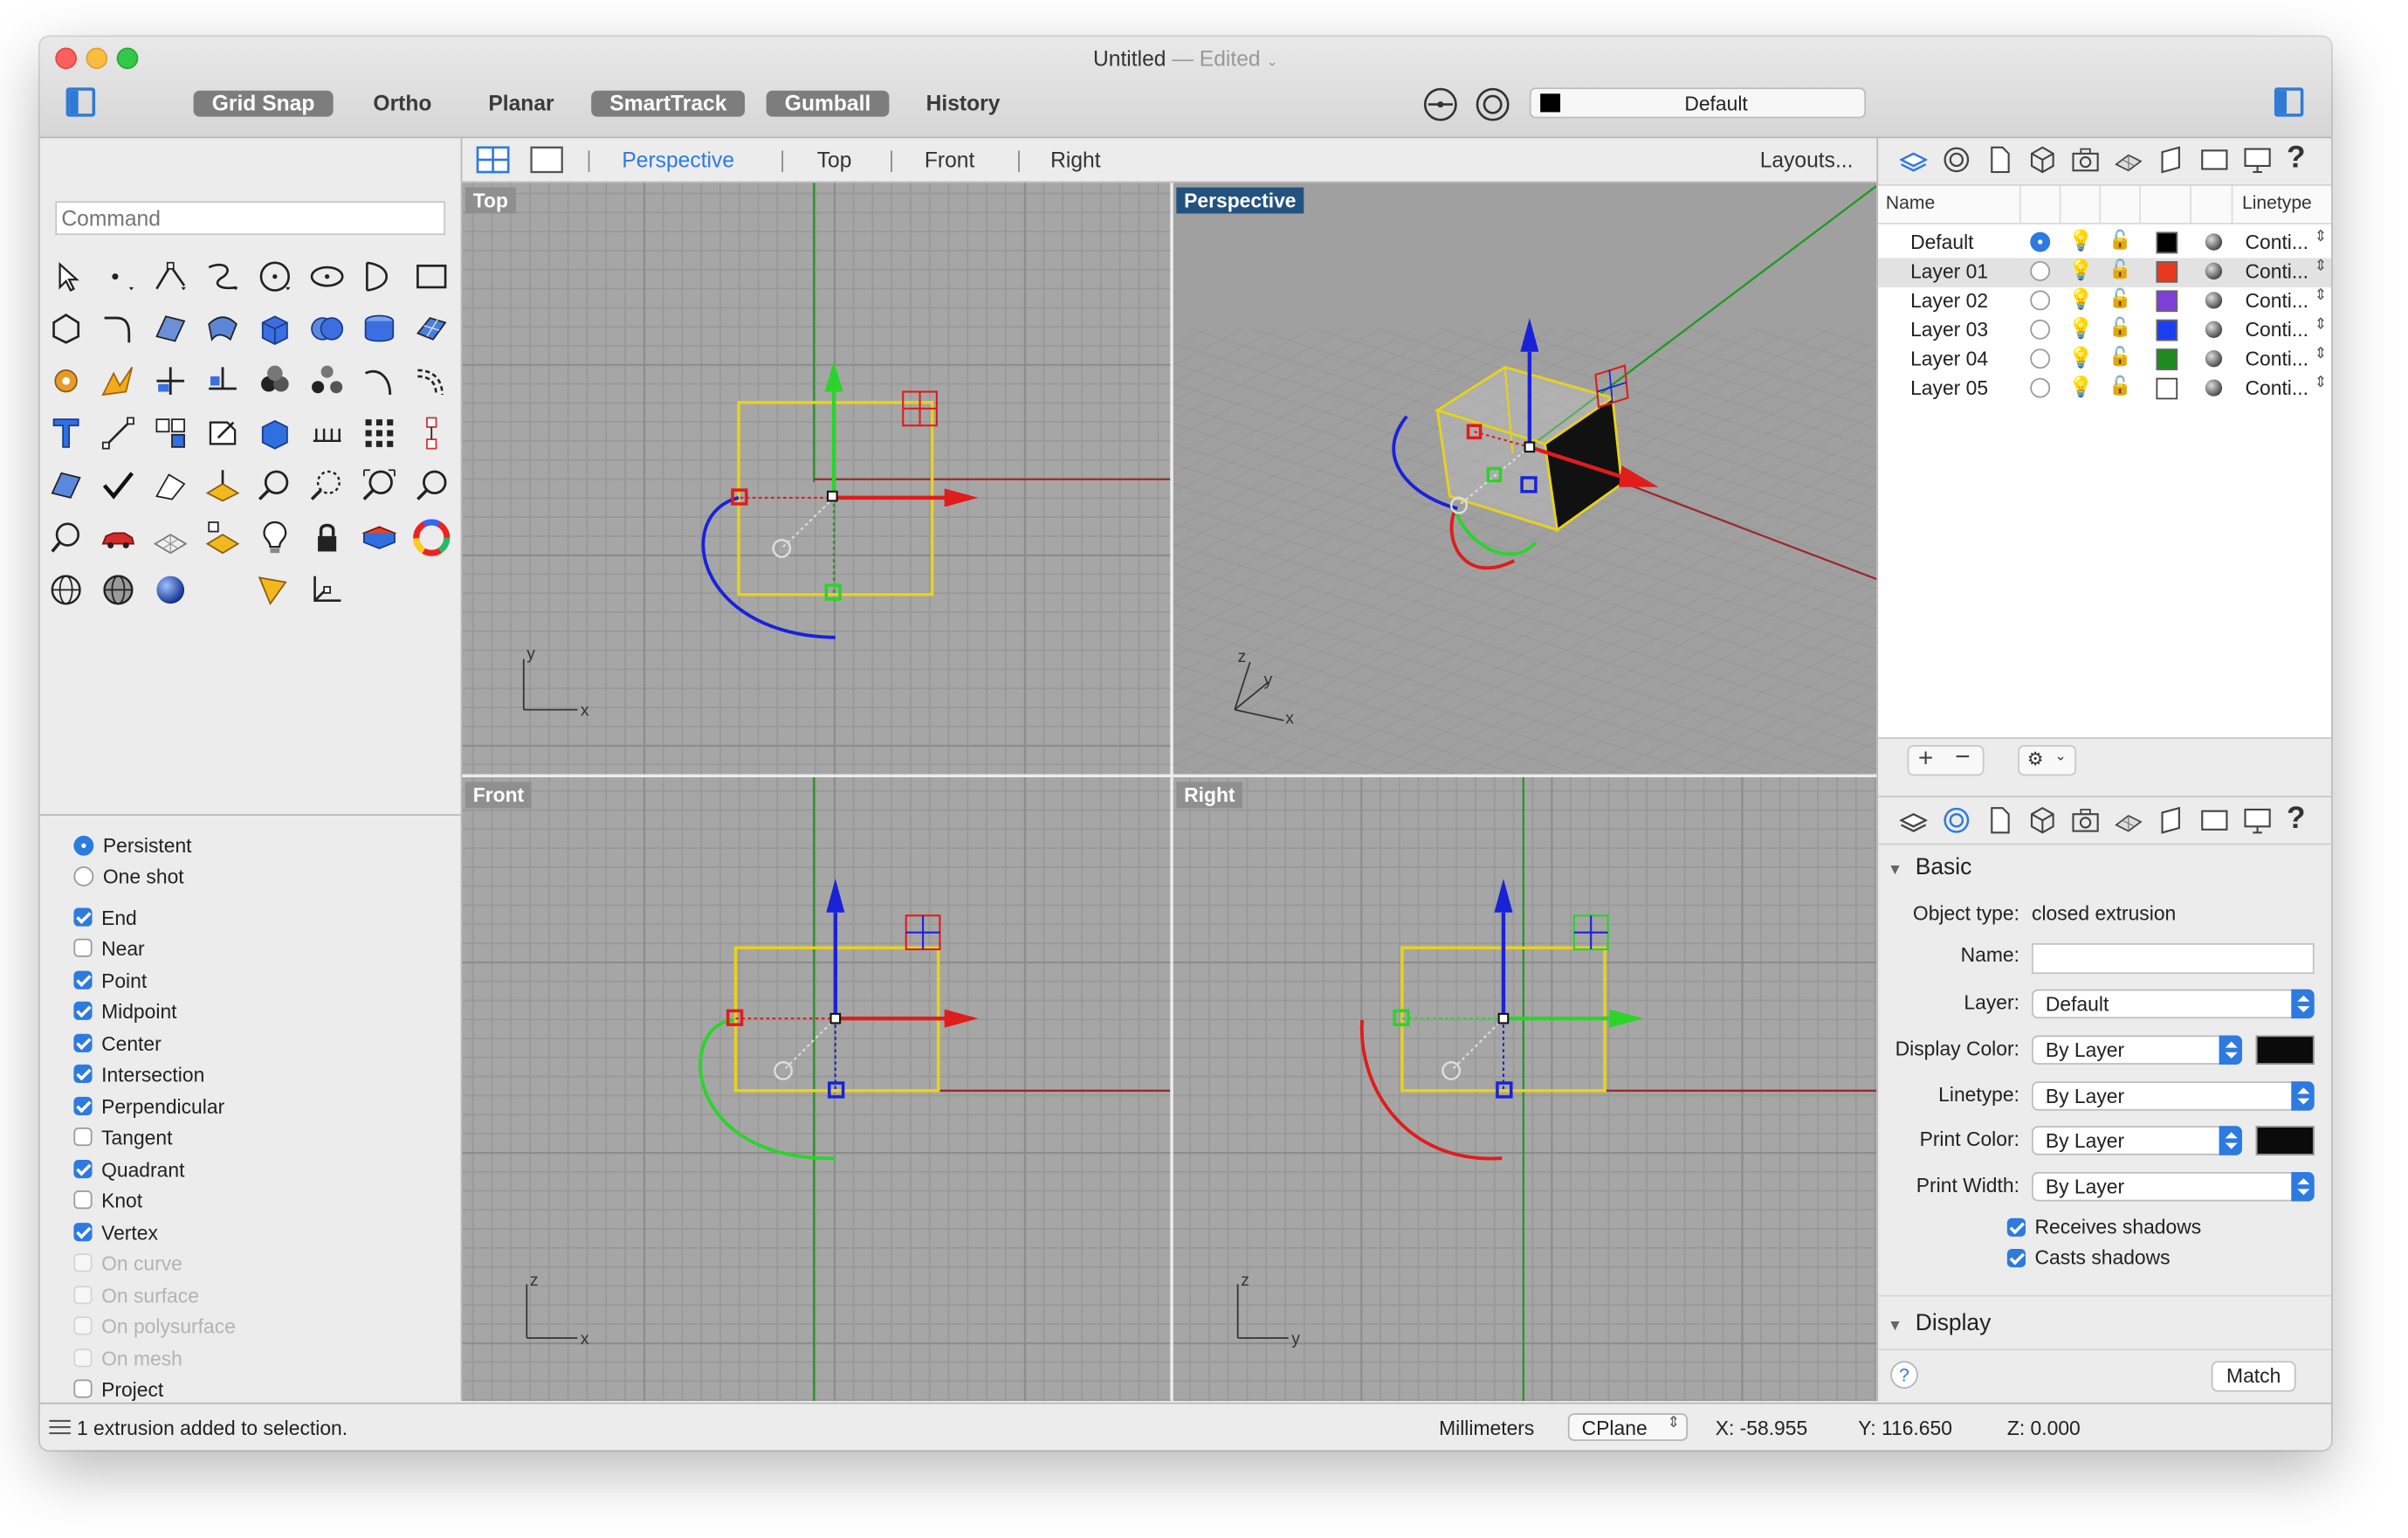 Image resolution: width=2408 pixels, height=1538 pixels. I want to click on osnap-end-checkbox, so click(83, 917).